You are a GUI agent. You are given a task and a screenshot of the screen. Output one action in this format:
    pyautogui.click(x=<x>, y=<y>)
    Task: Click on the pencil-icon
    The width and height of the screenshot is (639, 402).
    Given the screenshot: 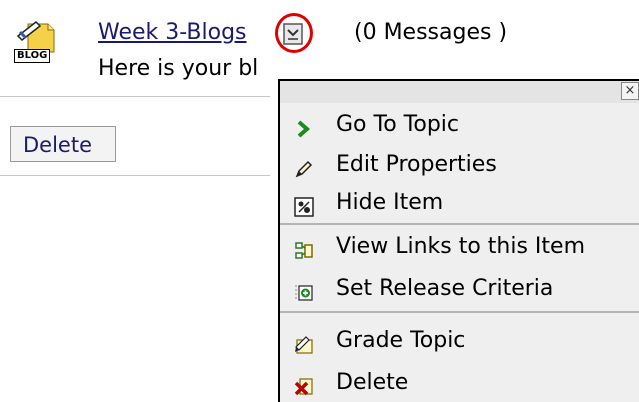 What is the action you would take?
    pyautogui.click(x=304, y=166)
    